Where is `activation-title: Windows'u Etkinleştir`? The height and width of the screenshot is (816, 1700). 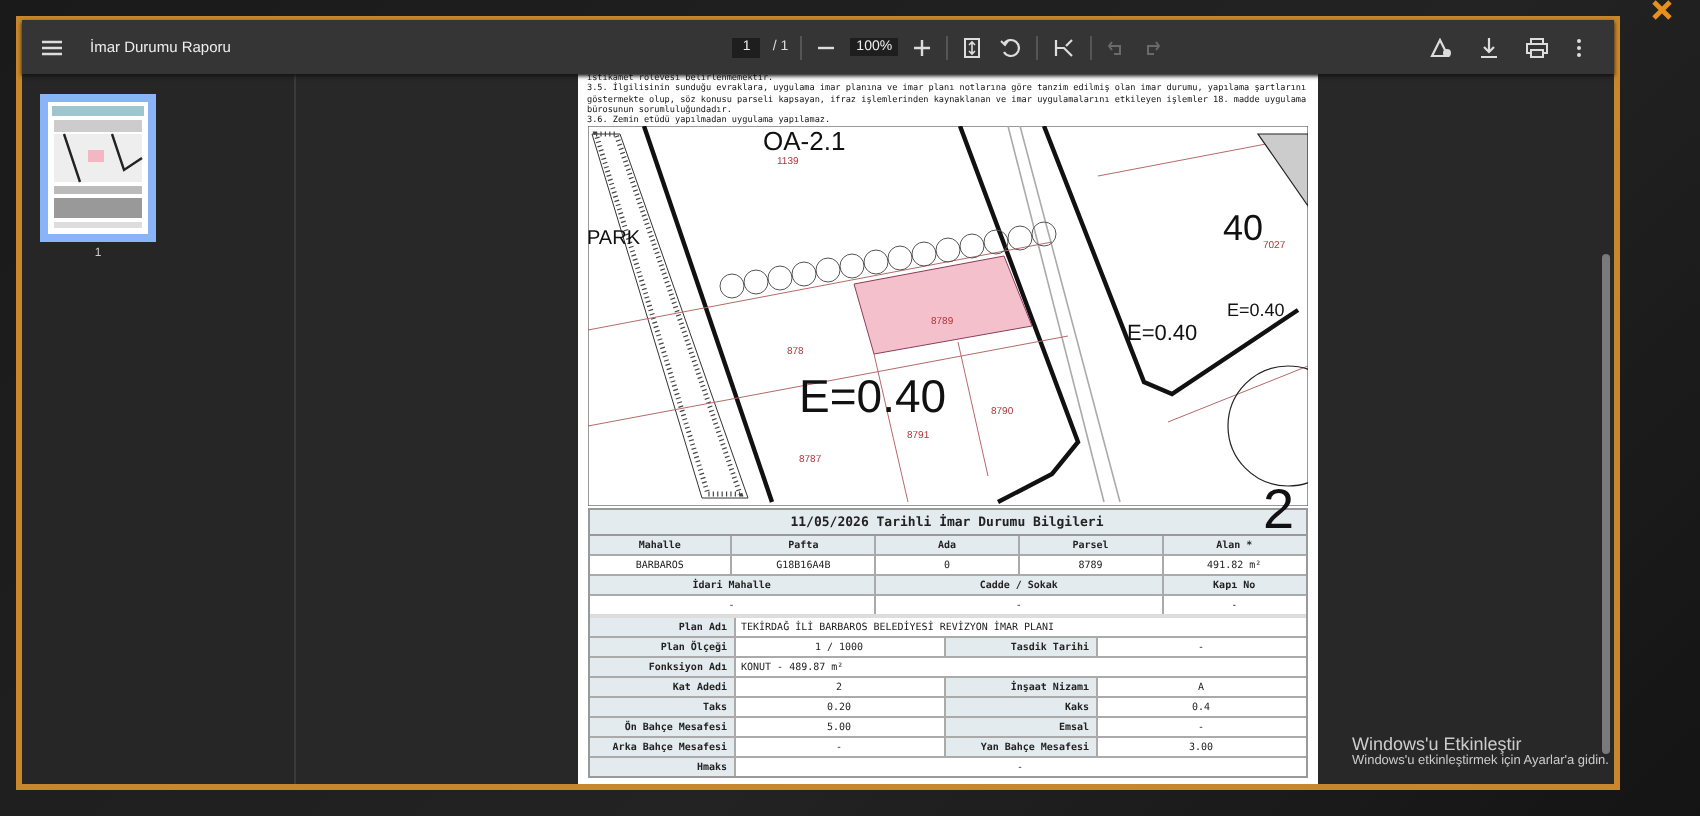
activation-title: Windows'u Etkinleştir is located at coordinates (1438, 744).